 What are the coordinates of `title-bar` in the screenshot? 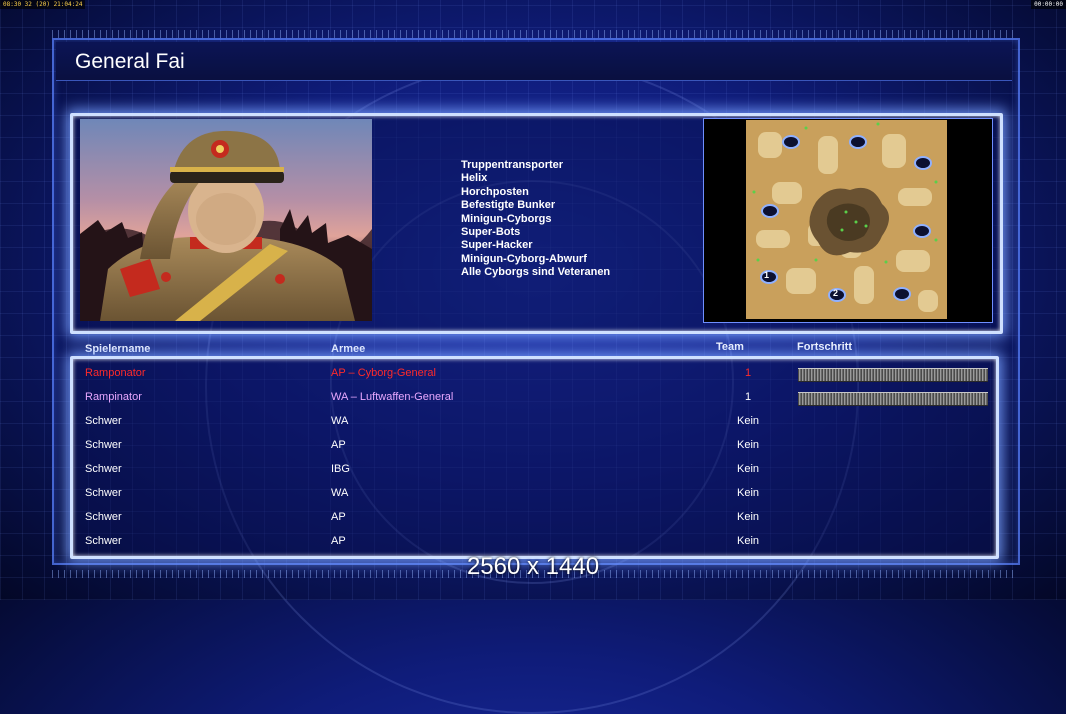 It's located at (534, 61).